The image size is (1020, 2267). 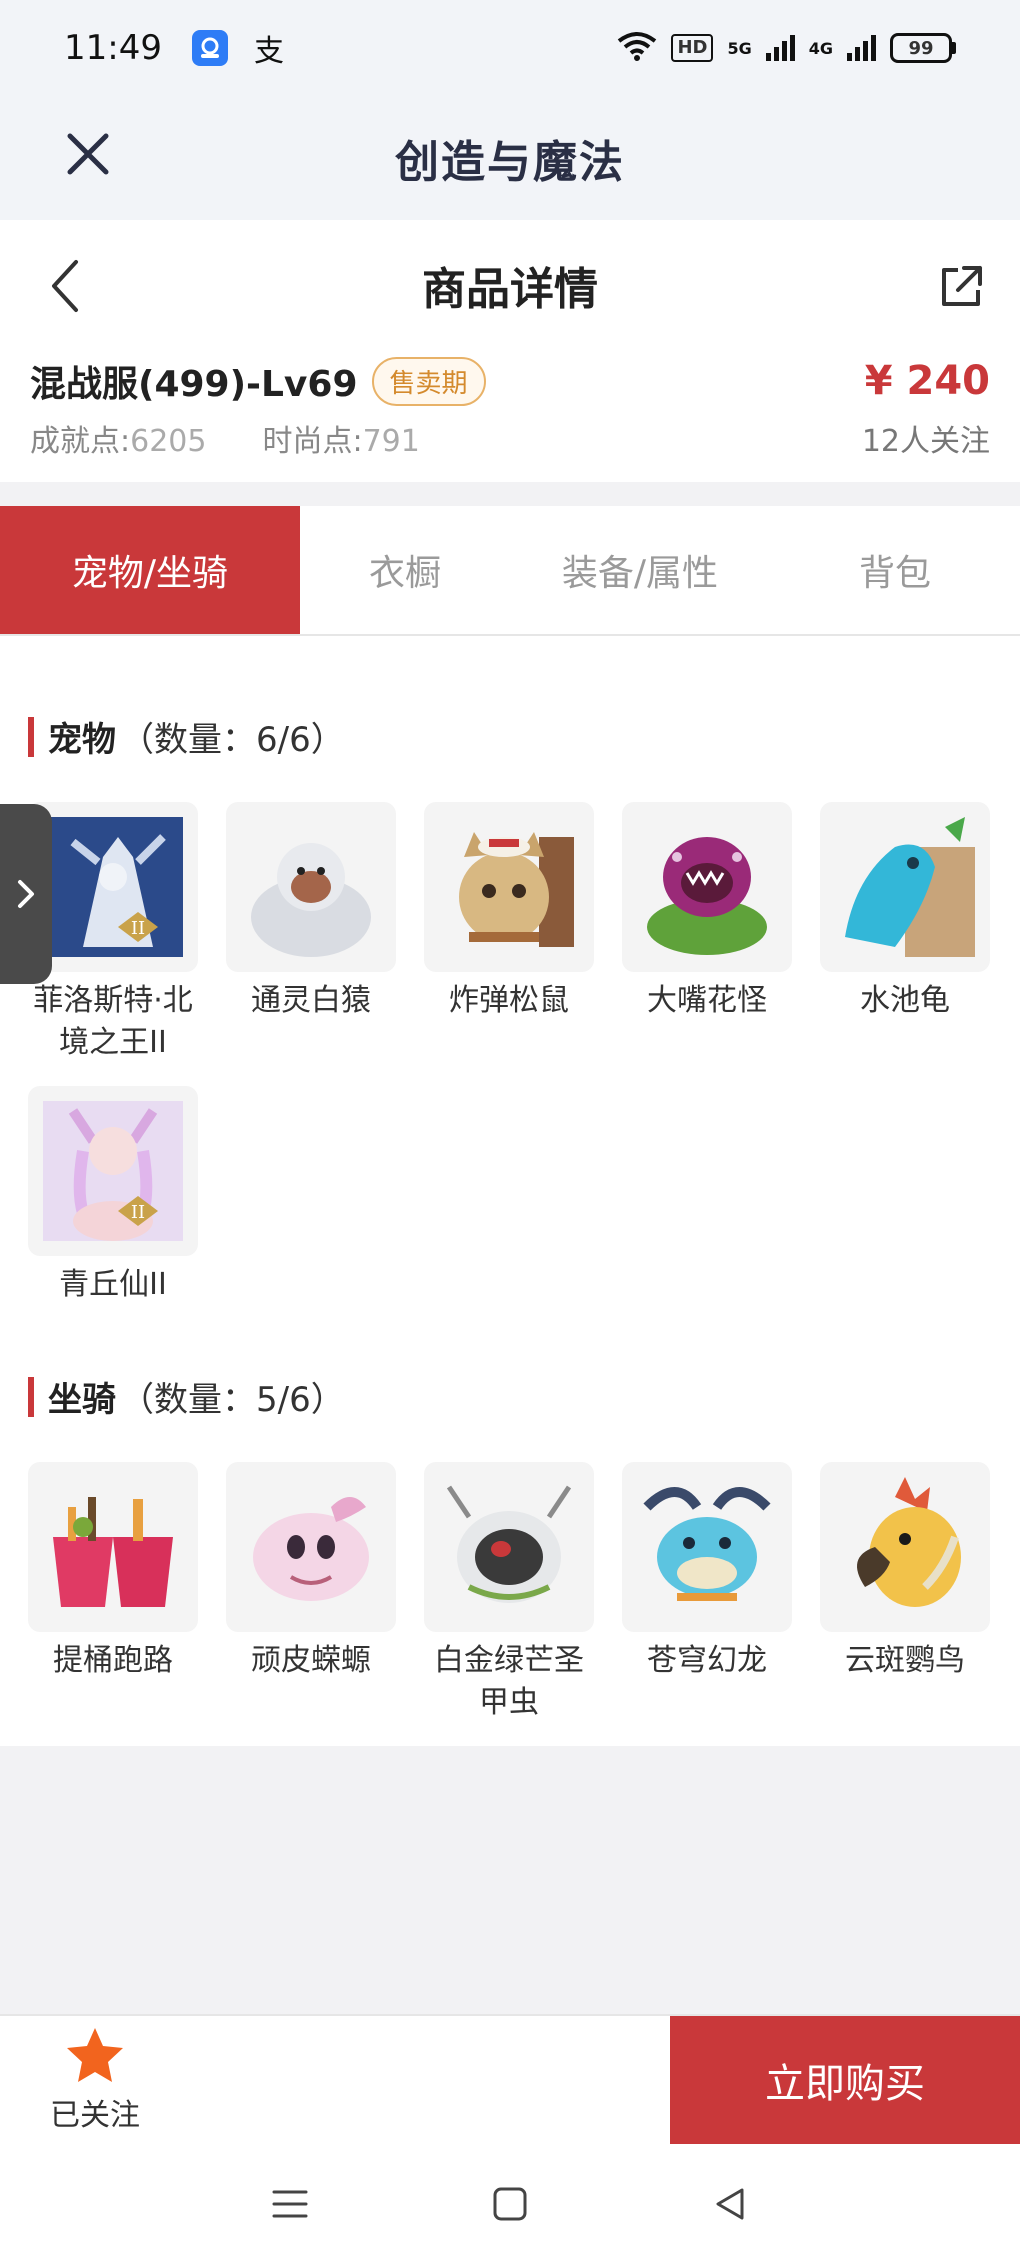 I want to click on home-icon, so click(x=510, y=2206).